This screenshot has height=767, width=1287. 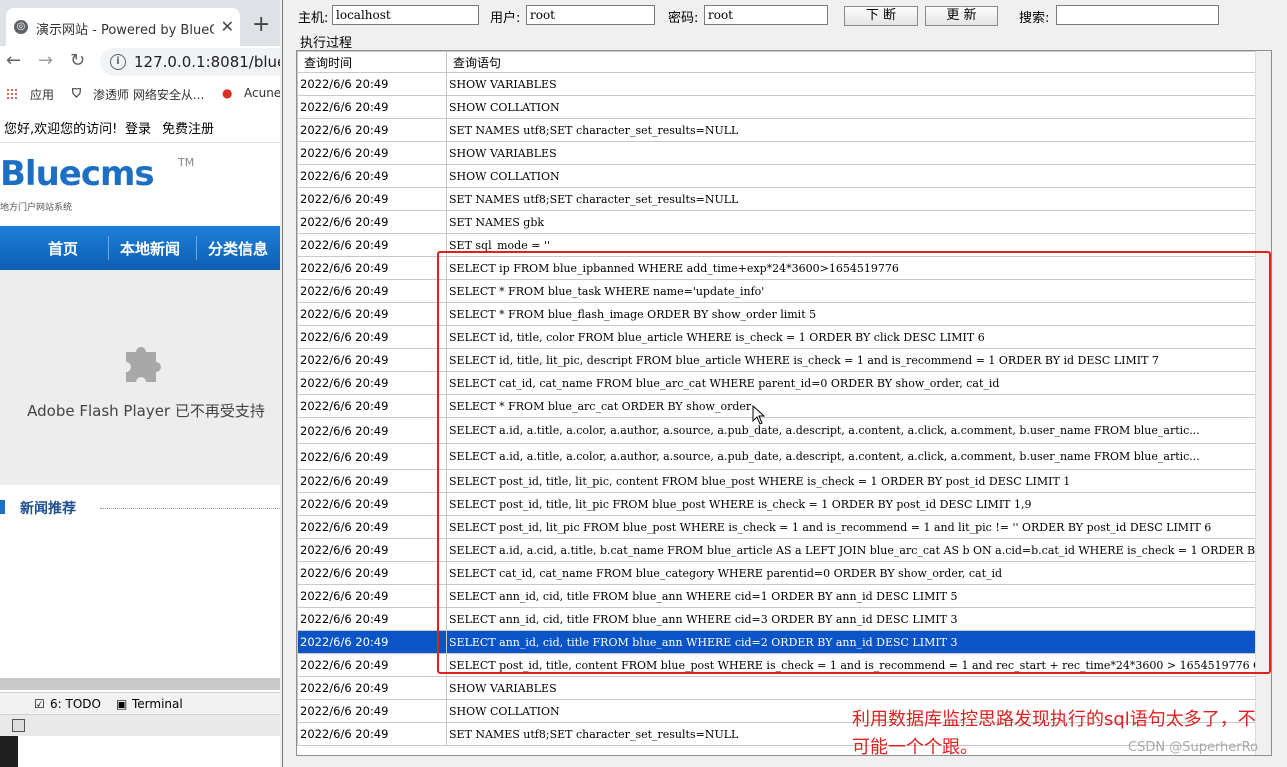 I want to click on navigation-bar: ← → ↻ i 127.0.0.1:8081/bluecms, so click(x=140, y=62).